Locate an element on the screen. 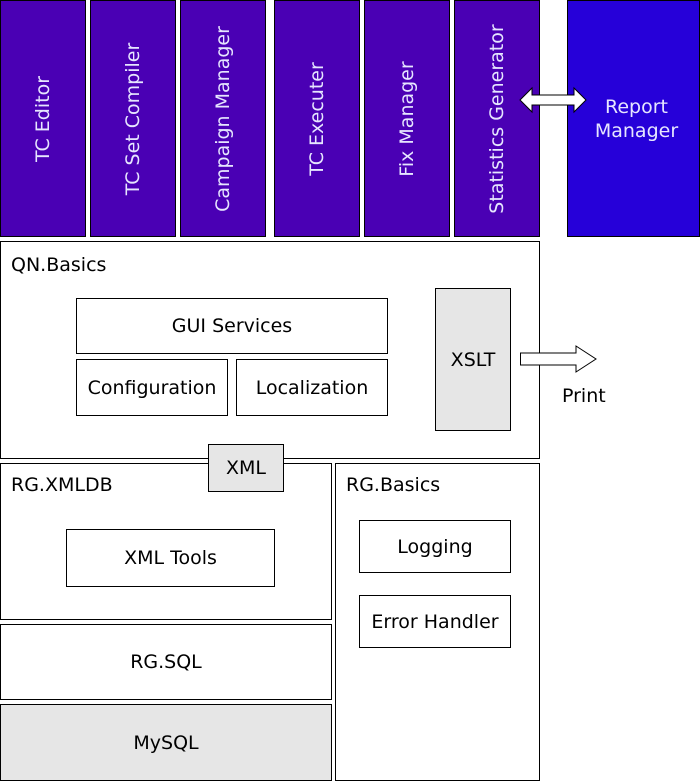 The width and height of the screenshot is (700, 781). module-report-manager: Report Manager is located at coordinates (633, 118).